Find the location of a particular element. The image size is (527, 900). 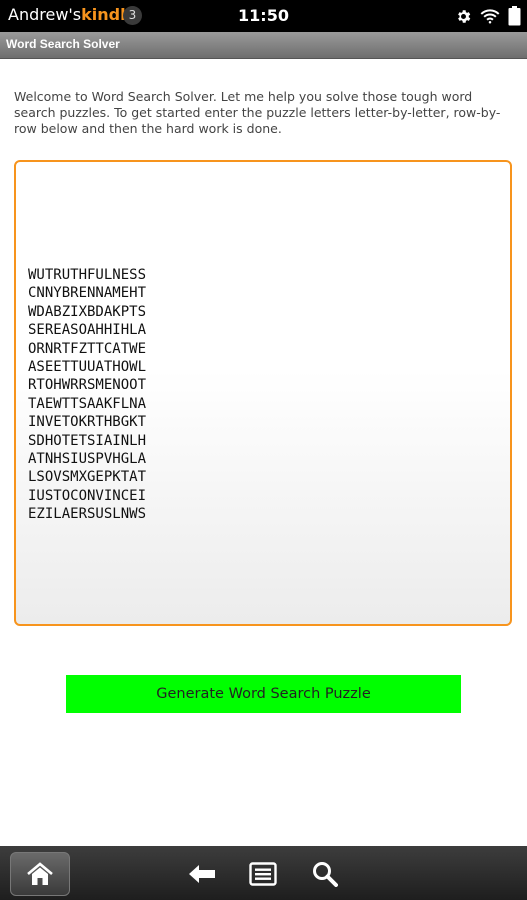

app-title: Word Search Solver is located at coordinates (63, 44).